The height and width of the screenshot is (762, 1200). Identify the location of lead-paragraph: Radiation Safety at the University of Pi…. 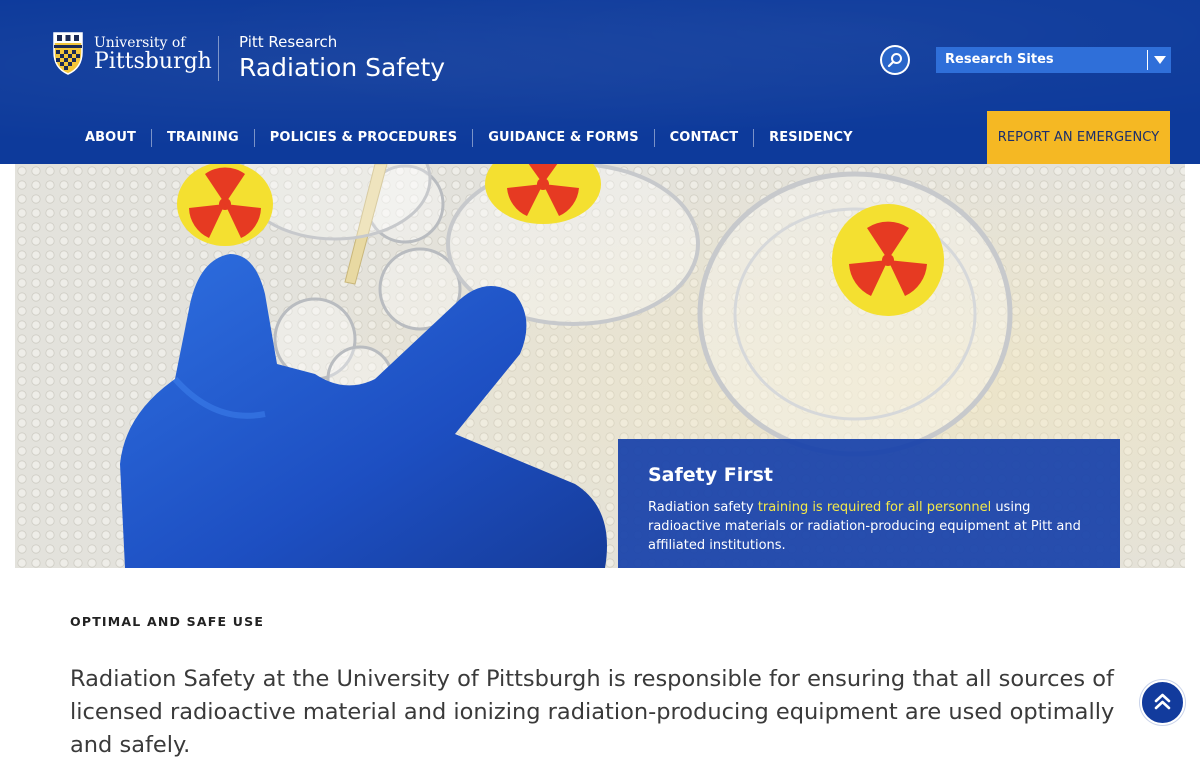
(592, 712).